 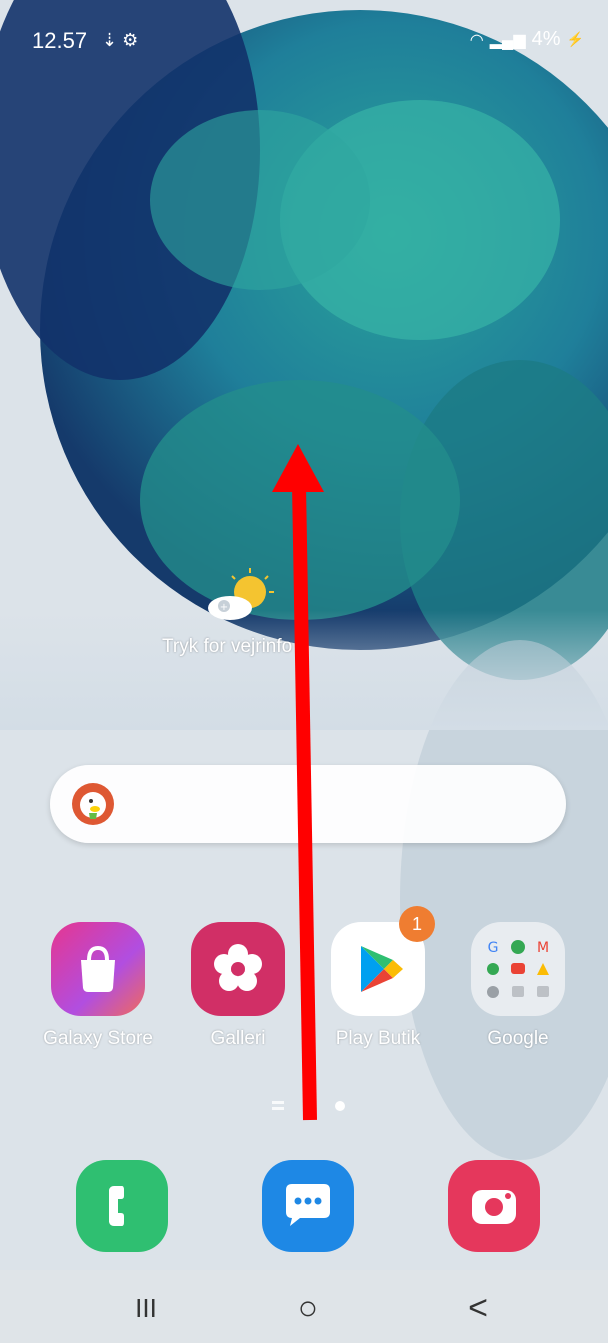 What do you see at coordinates (493, 948) in the screenshot?
I see `svg-text: G` at bounding box center [493, 948].